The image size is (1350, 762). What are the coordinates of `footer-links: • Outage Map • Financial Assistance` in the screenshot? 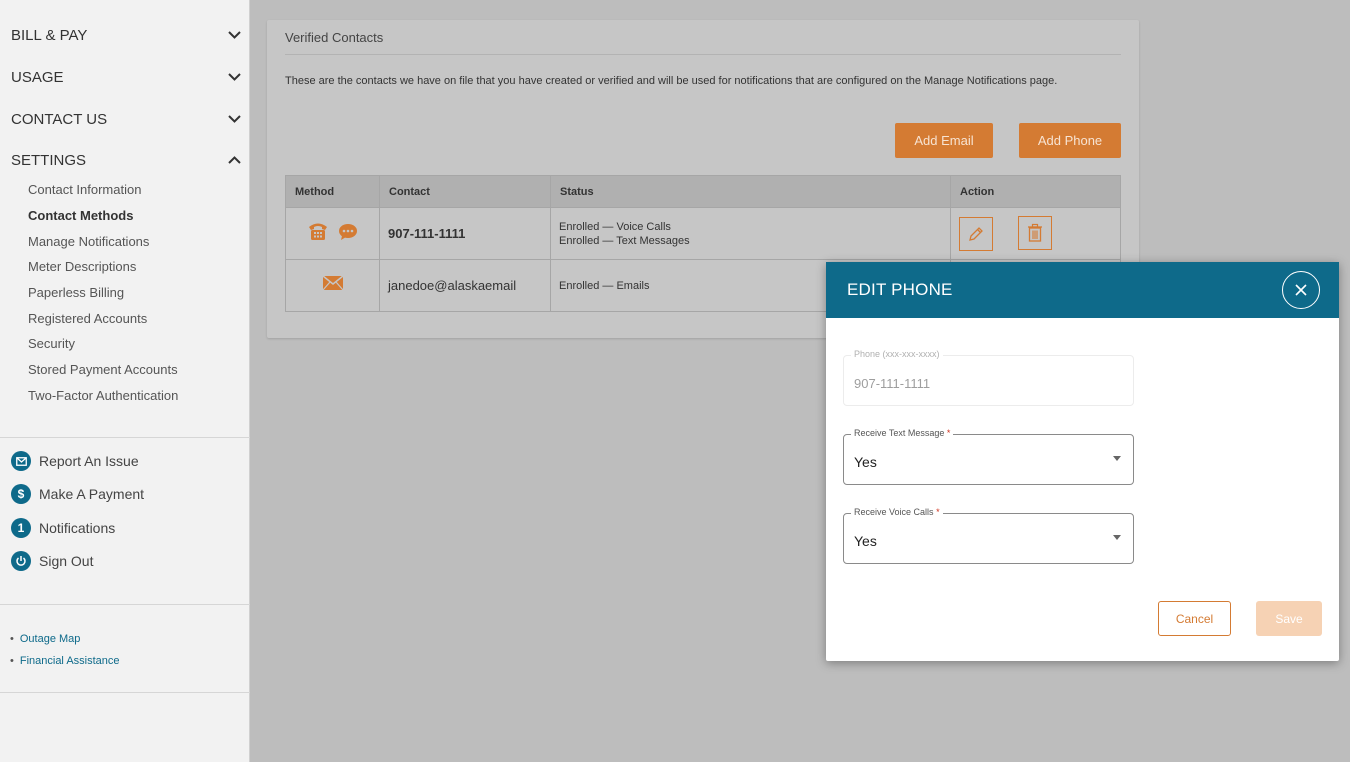 It's located at (65, 650).